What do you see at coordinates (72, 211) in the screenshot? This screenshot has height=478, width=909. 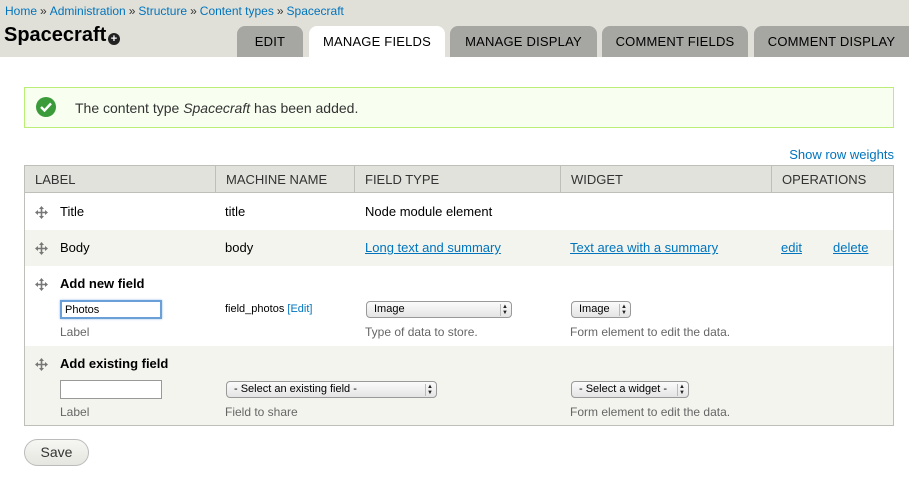 I see `field-label-title: Title` at bounding box center [72, 211].